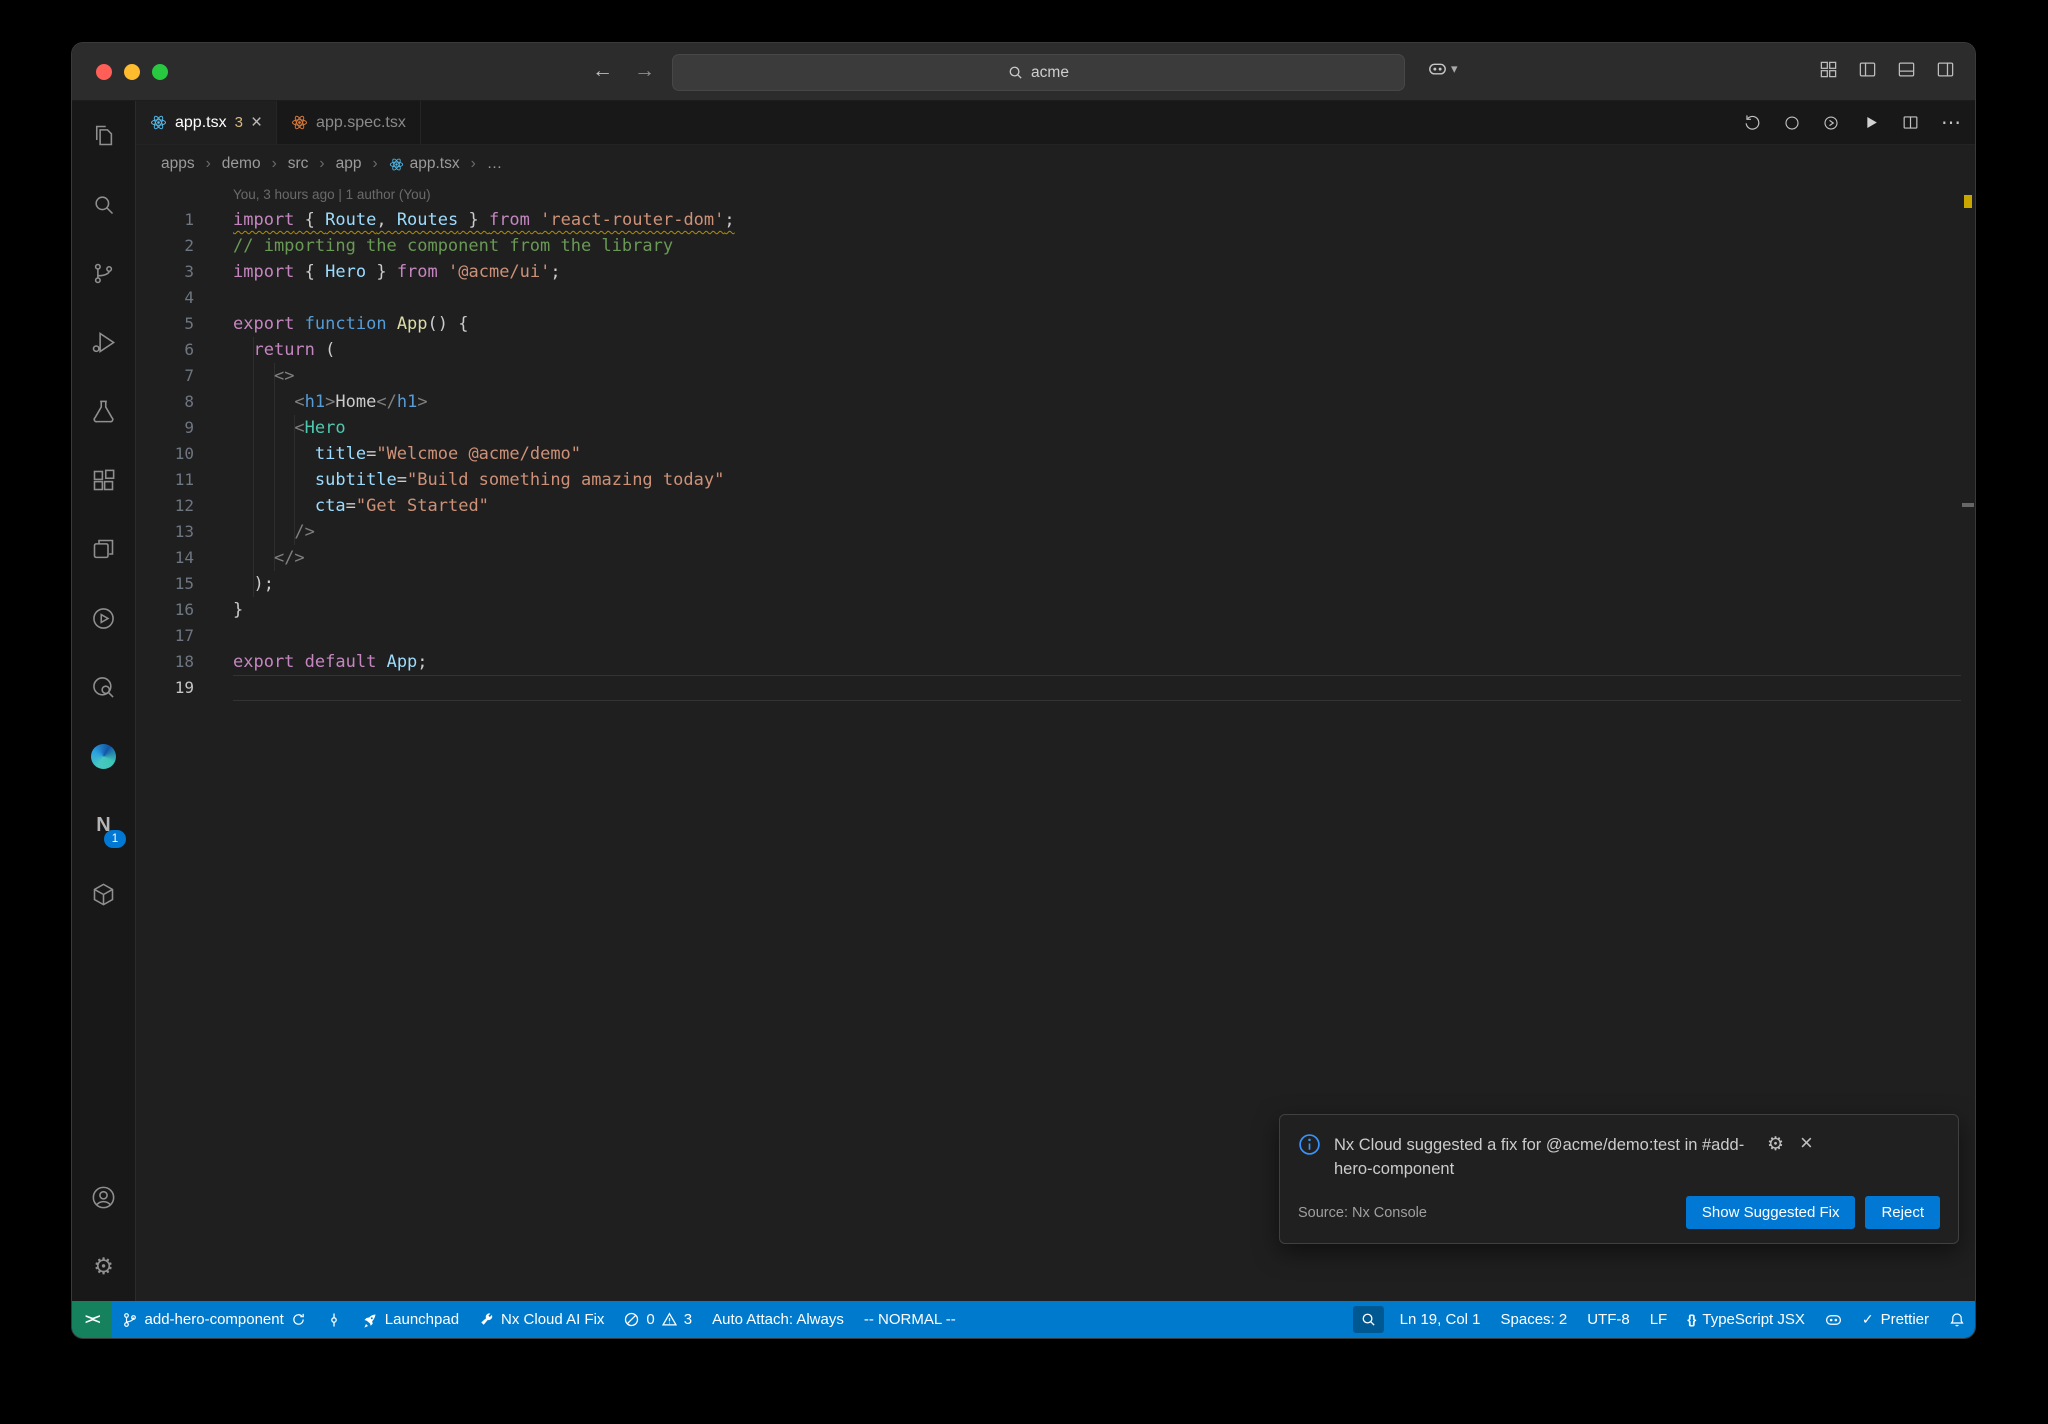  What do you see at coordinates (1362, 1212) in the screenshot?
I see `notification-source: Source: Nx Console` at bounding box center [1362, 1212].